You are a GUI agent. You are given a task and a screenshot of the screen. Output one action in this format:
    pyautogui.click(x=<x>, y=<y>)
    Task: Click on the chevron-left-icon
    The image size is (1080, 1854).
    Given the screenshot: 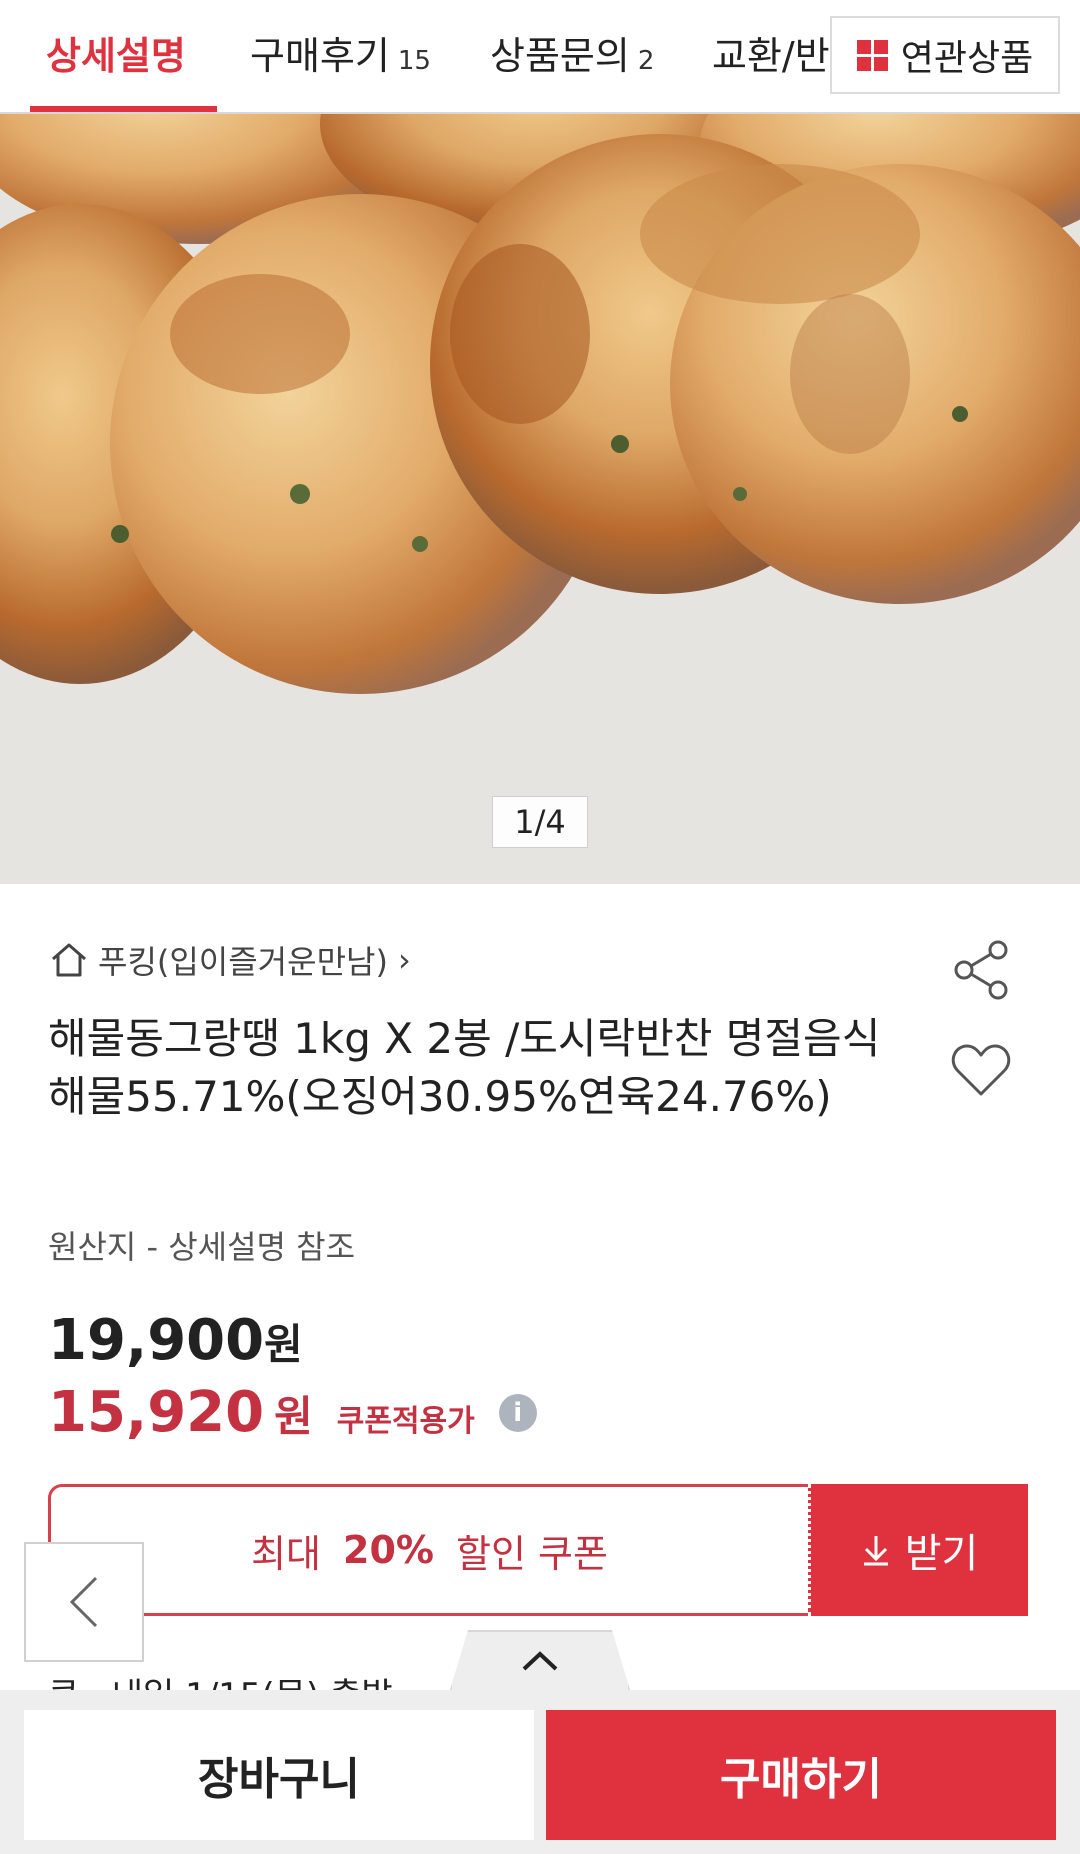 What is the action you would take?
    pyautogui.click(x=83, y=1602)
    